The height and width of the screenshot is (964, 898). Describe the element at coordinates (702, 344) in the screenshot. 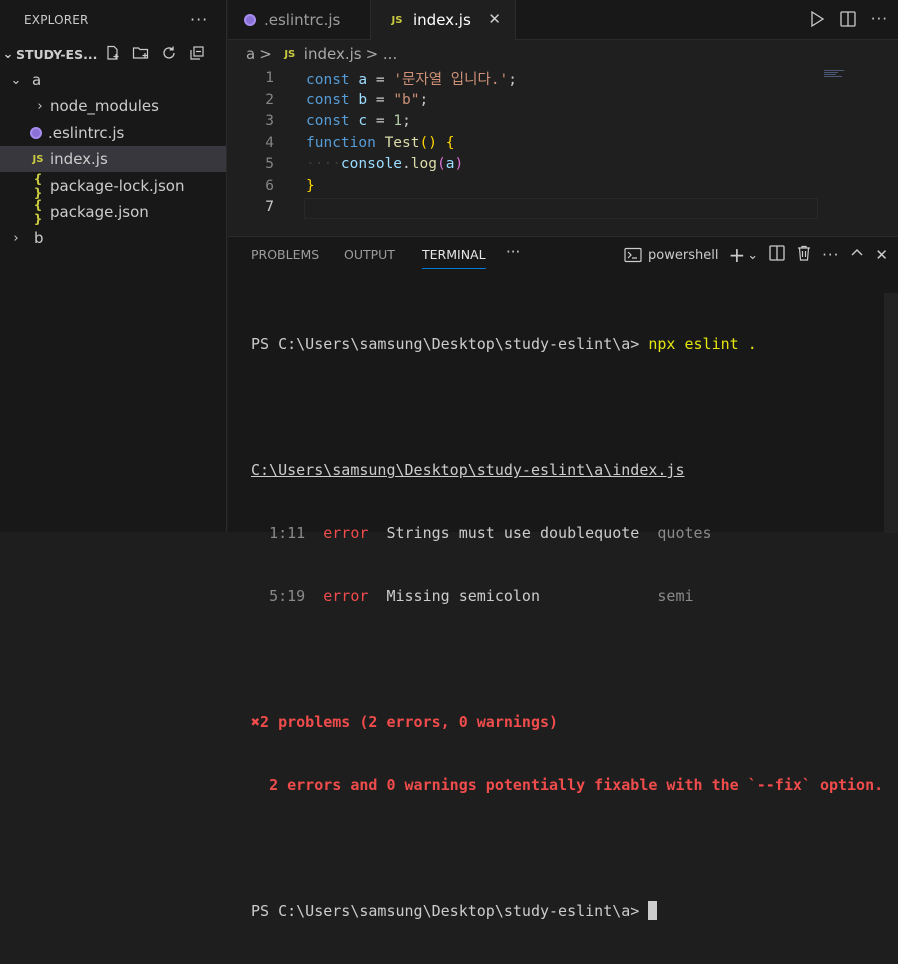

I see `terminal-command: npx eslint .` at that location.